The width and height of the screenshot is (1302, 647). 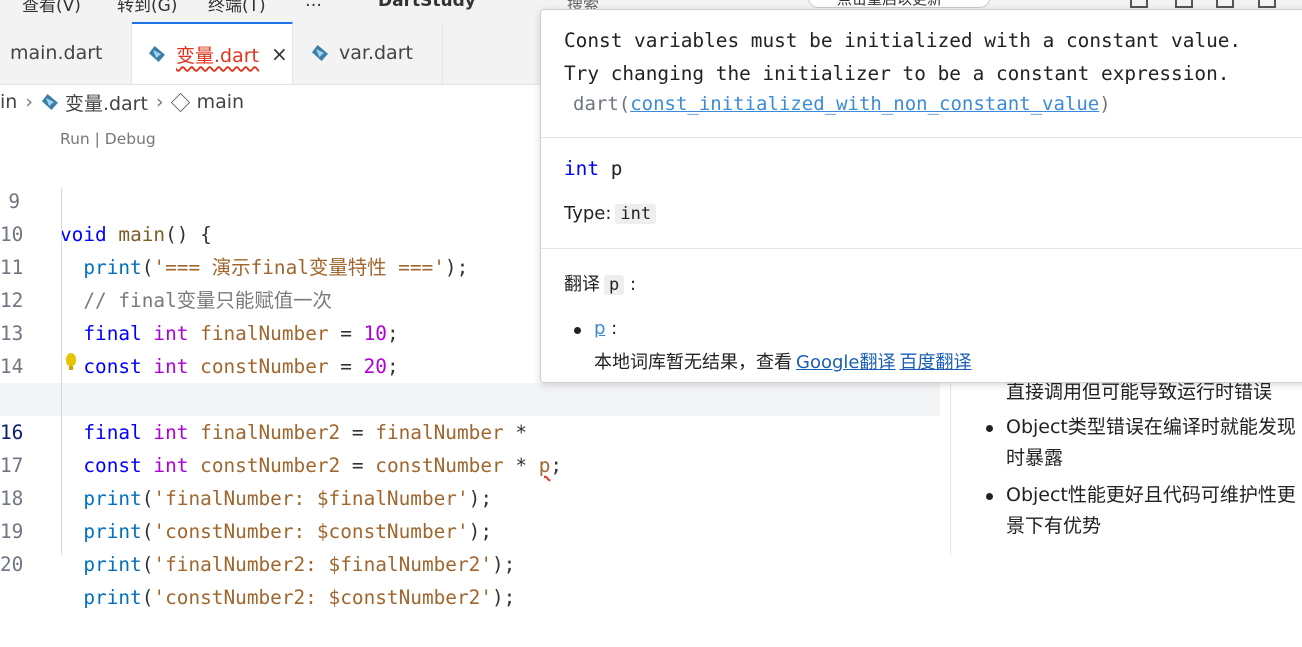 I want to click on translate-result-colon: :, so click(x=614, y=328).